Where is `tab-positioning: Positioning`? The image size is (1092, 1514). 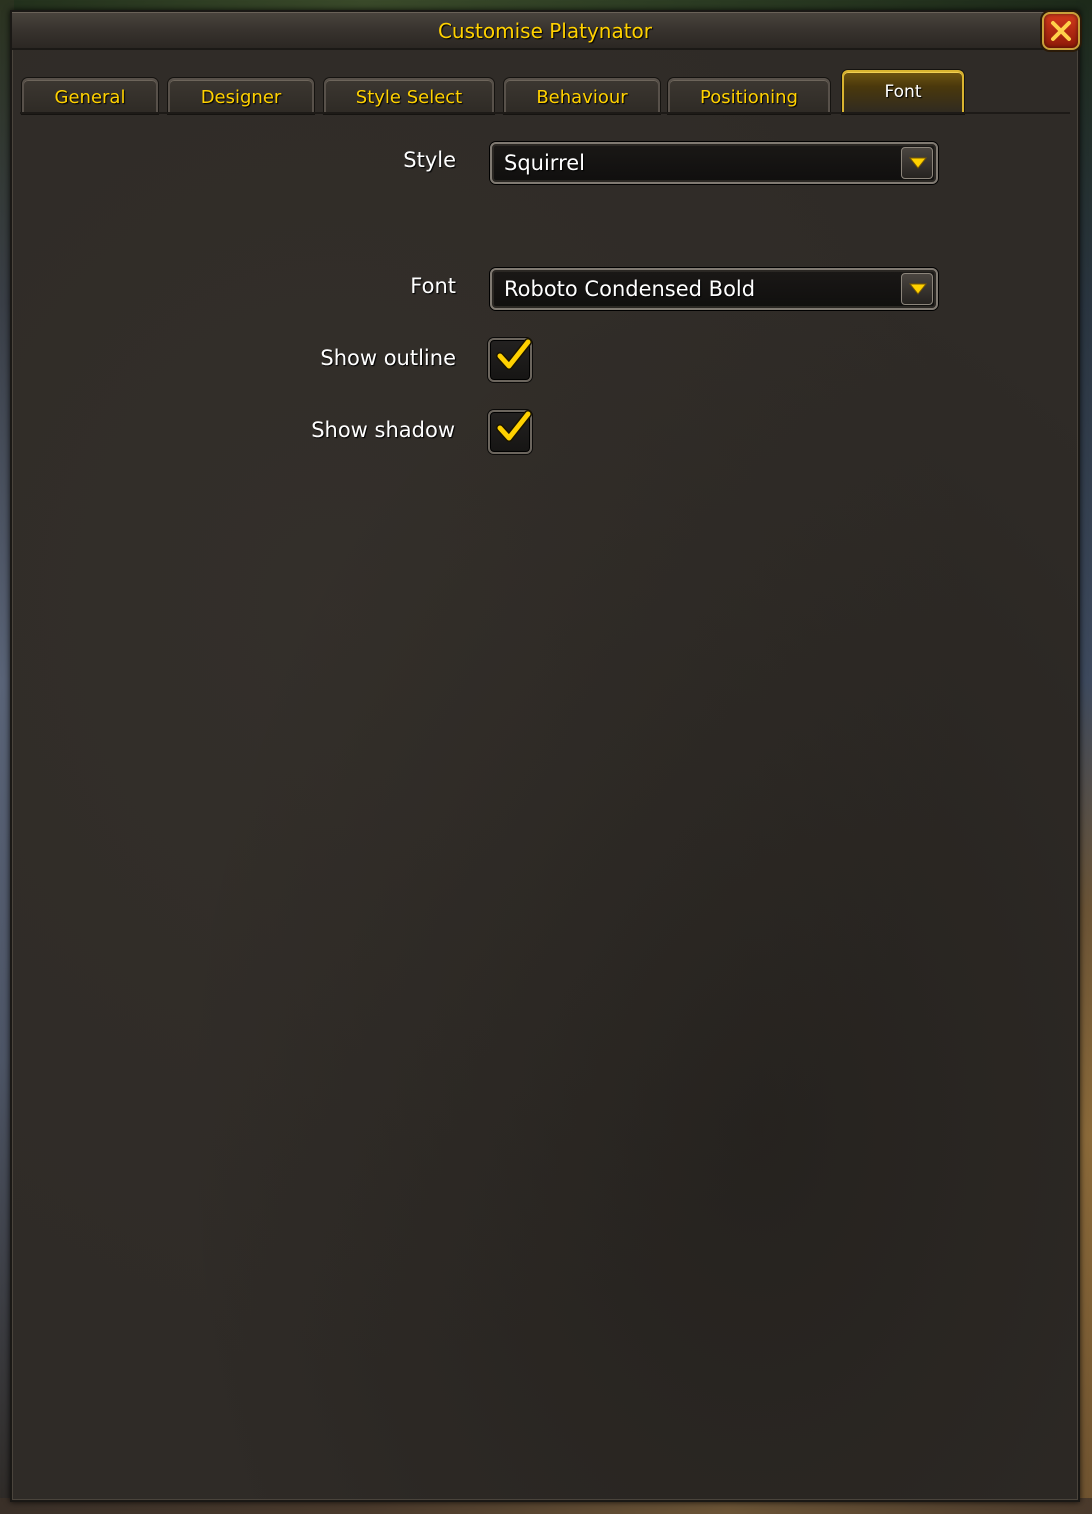
tab-positioning: Positioning is located at coordinates (749, 96).